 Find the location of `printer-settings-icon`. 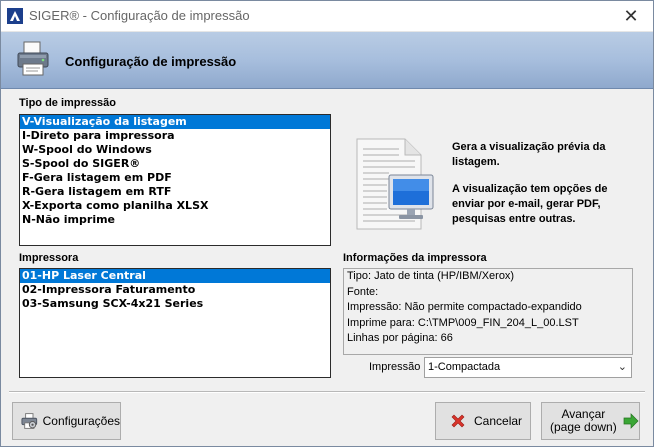

printer-settings-icon is located at coordinates (29, 421).